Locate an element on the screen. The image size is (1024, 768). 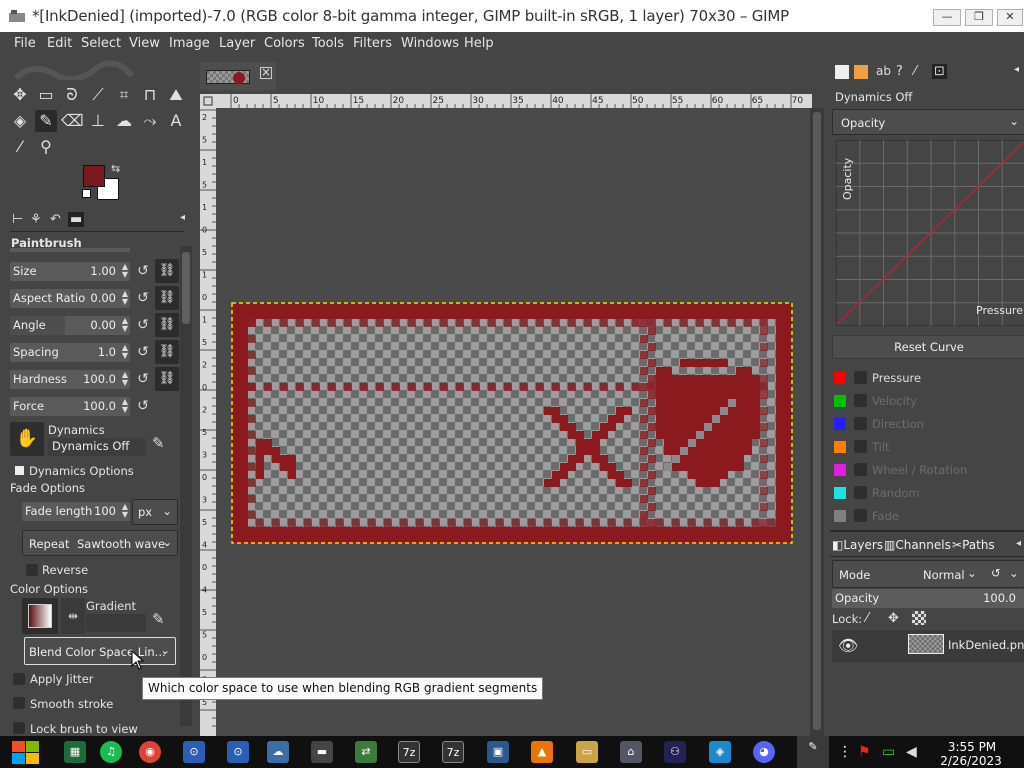
menu-help: Help is located at coordinates (479, 43).